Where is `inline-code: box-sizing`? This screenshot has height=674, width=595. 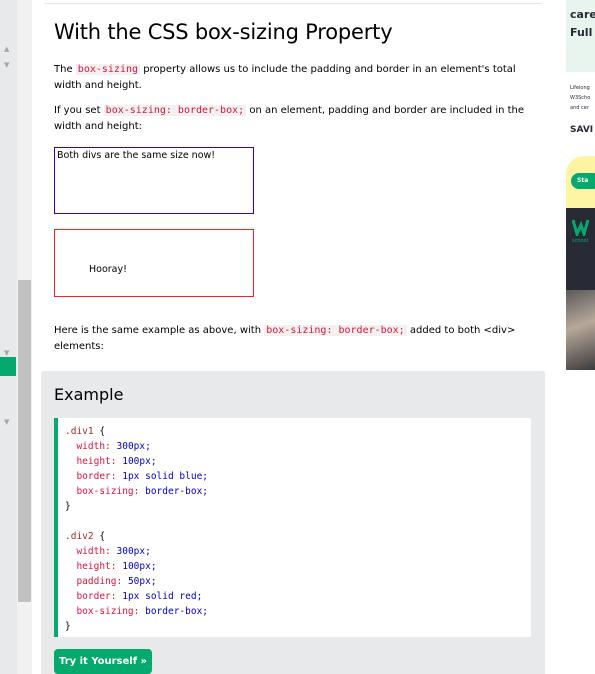
inline-code: box-sizing is located at coordinates (108, 69).